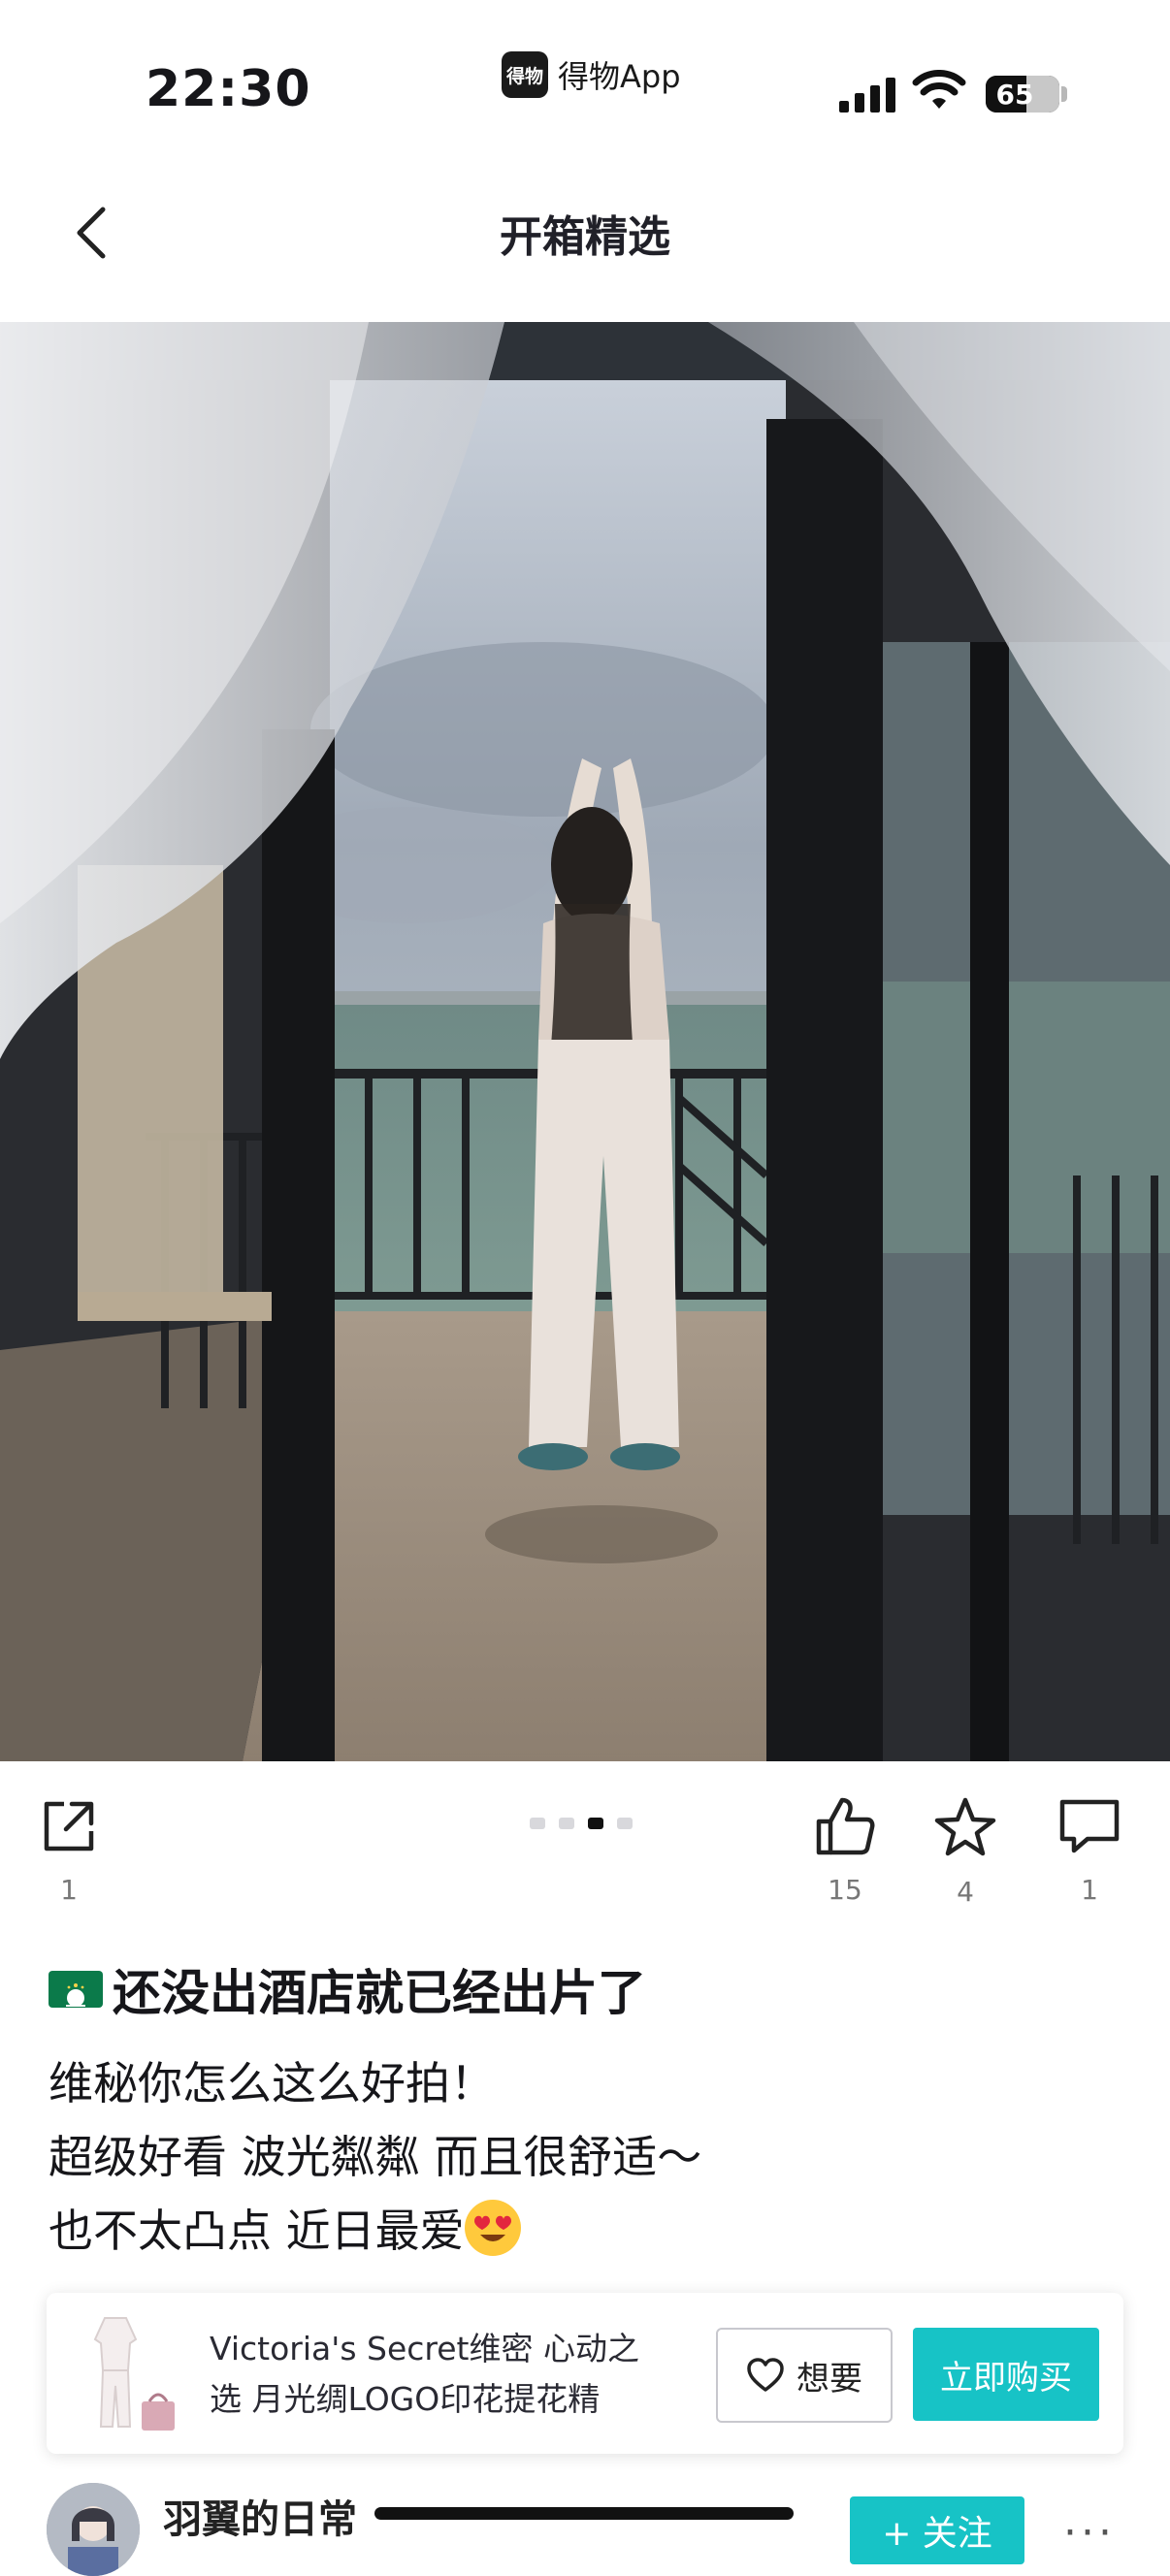  Describe the element at coordinates (585, 237) in the screenshot. I see `page-title: 开箱精选` at that location.